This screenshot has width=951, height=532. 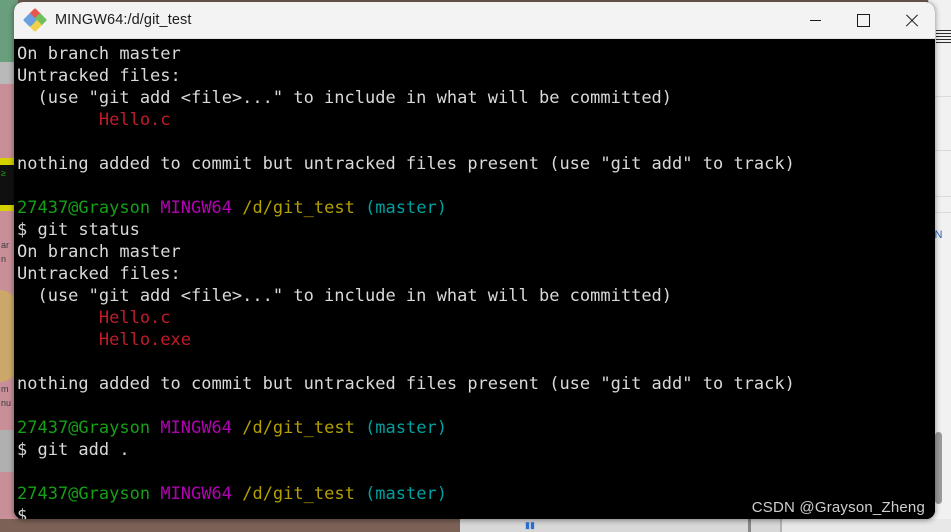 I want to click on background-window-right-text-lines, so click(x=943, y=37).